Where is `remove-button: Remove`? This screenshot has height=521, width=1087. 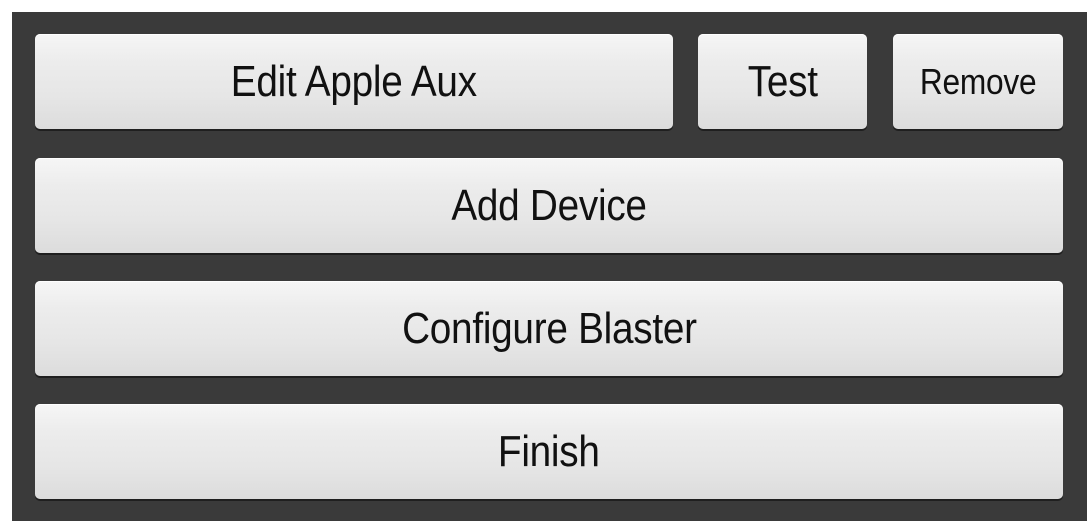 remove-button: Remove is located at coordinates (978, 81).